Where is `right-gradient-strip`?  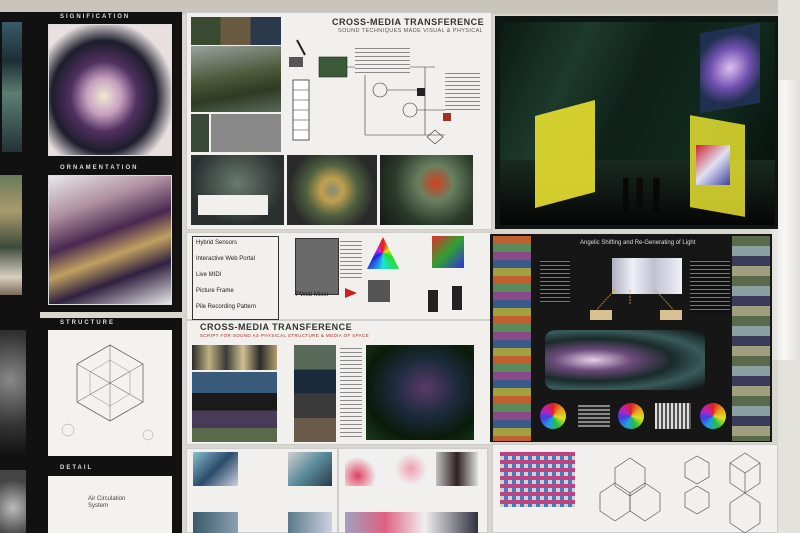
right-gradient-strip is located at coordinates (751, 338).